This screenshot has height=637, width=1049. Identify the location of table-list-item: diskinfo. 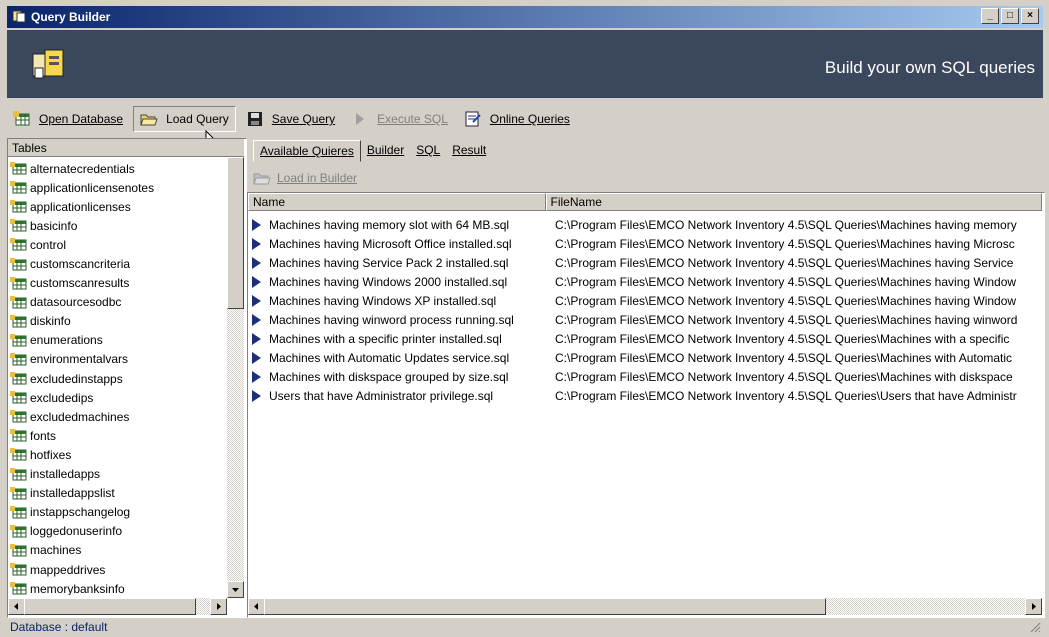
(117, 321).